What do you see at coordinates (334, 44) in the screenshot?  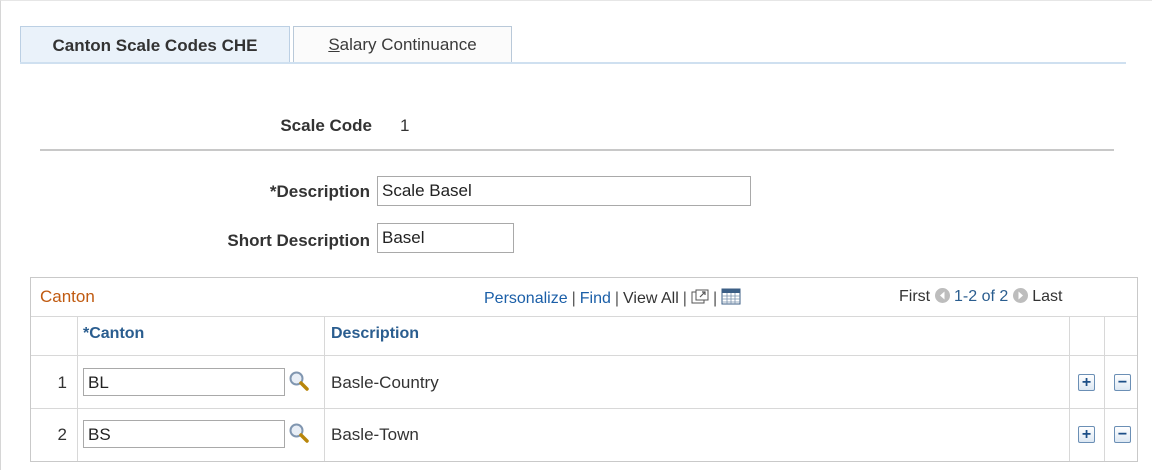 I see `tab-accelerator-letter: S` at bounding box center [334, 44].